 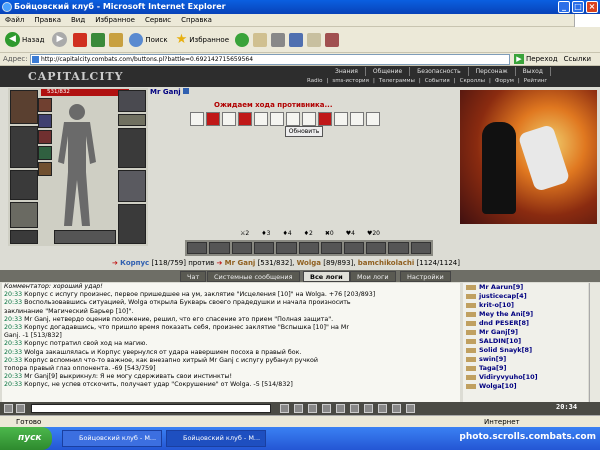 What do you see at coordinates (186, 91) in the screenshot?
I see `info-icon` at bounding box center [186, 91].